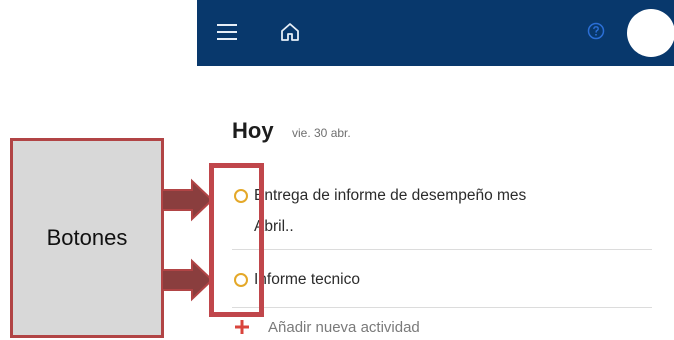  I want to click on page-title: Hoy, so click(253, 130).